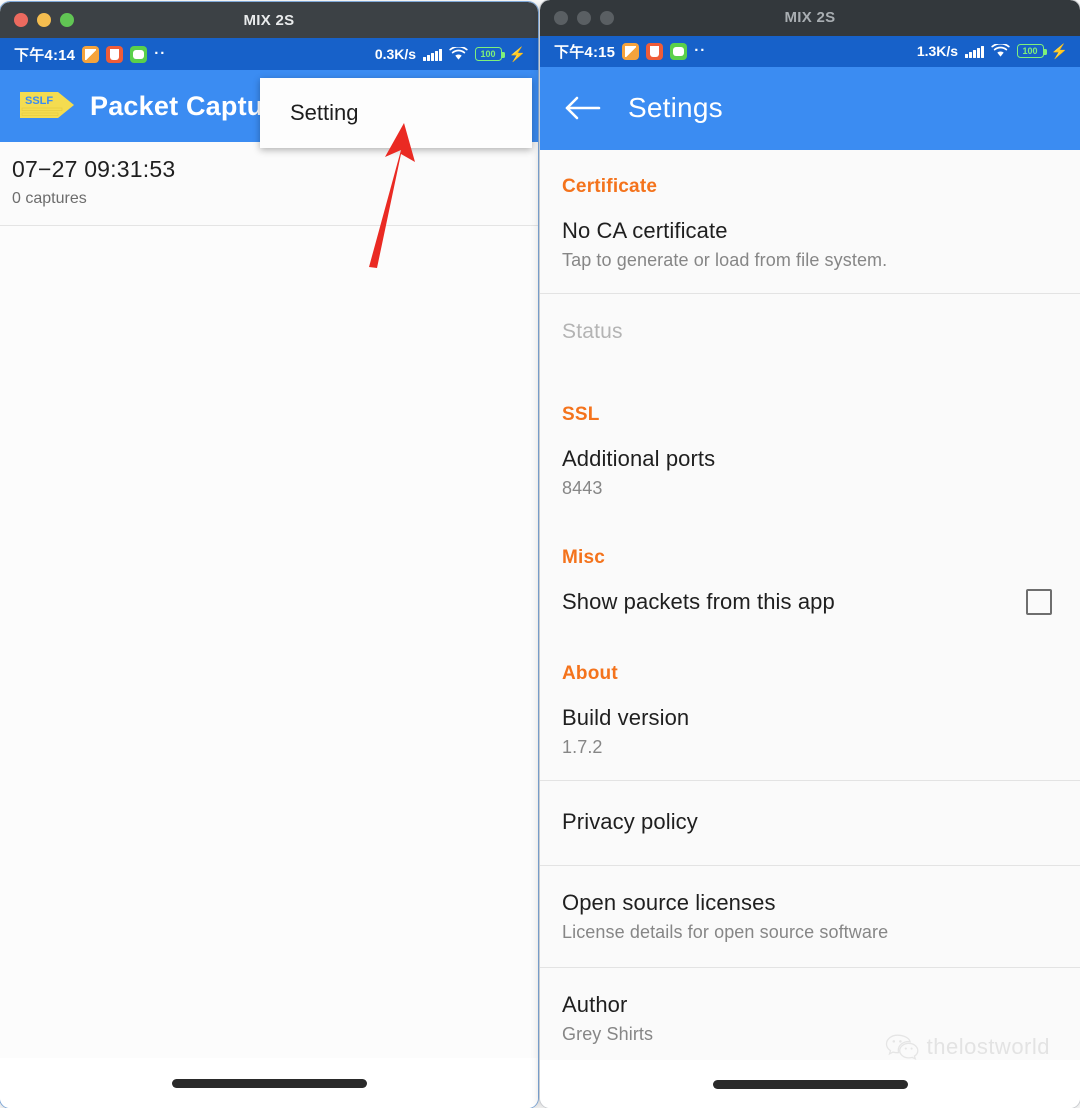 The width and height of the screenshot is (1080, 1108). What do you see at coordinates (810, 361) in the screenshot?
I see `status-empty-spacer` at bounding box center [810, 361].